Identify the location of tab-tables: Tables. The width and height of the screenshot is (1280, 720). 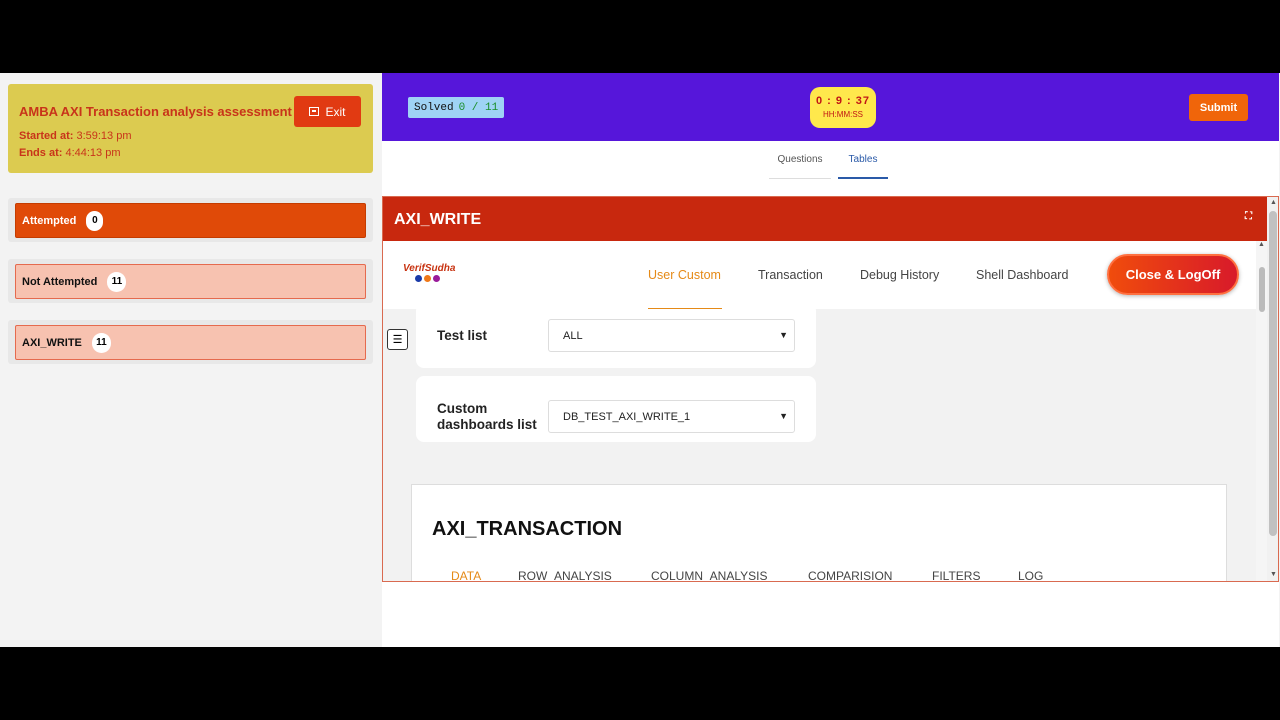
(863, 160).